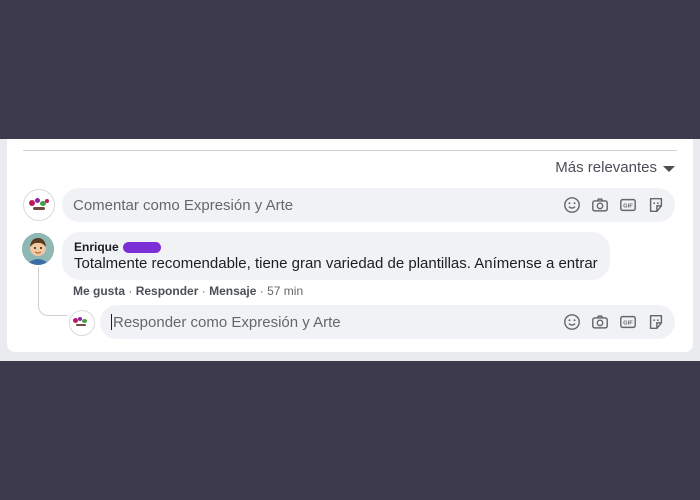 Image resolution: width=700 pixels, height=500 pixels. What do you see at coordinates (232, 291) in the screenshot?
I see `message-link: Mensaje` at bounding box center [232, 291].